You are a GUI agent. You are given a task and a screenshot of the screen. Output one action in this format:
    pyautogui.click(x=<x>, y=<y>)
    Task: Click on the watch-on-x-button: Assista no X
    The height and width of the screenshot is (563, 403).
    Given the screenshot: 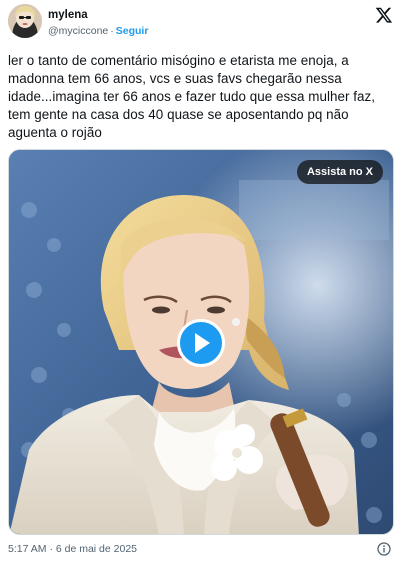 What is the action you would take?
    pyautogui.click(x=339, y=172)
    